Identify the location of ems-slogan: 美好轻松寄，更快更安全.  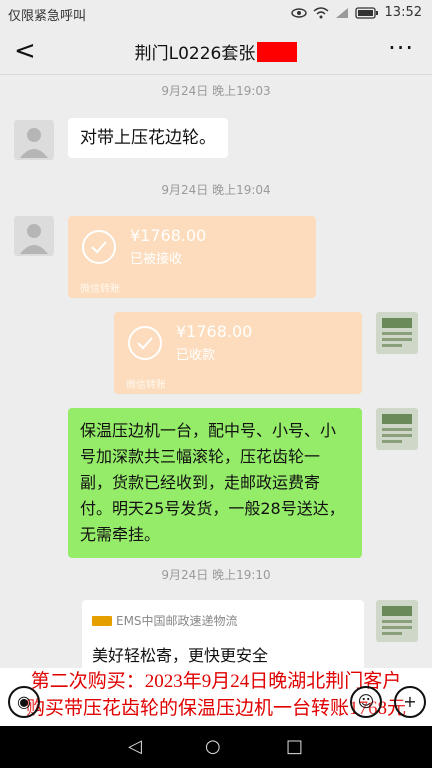
(180, 655).